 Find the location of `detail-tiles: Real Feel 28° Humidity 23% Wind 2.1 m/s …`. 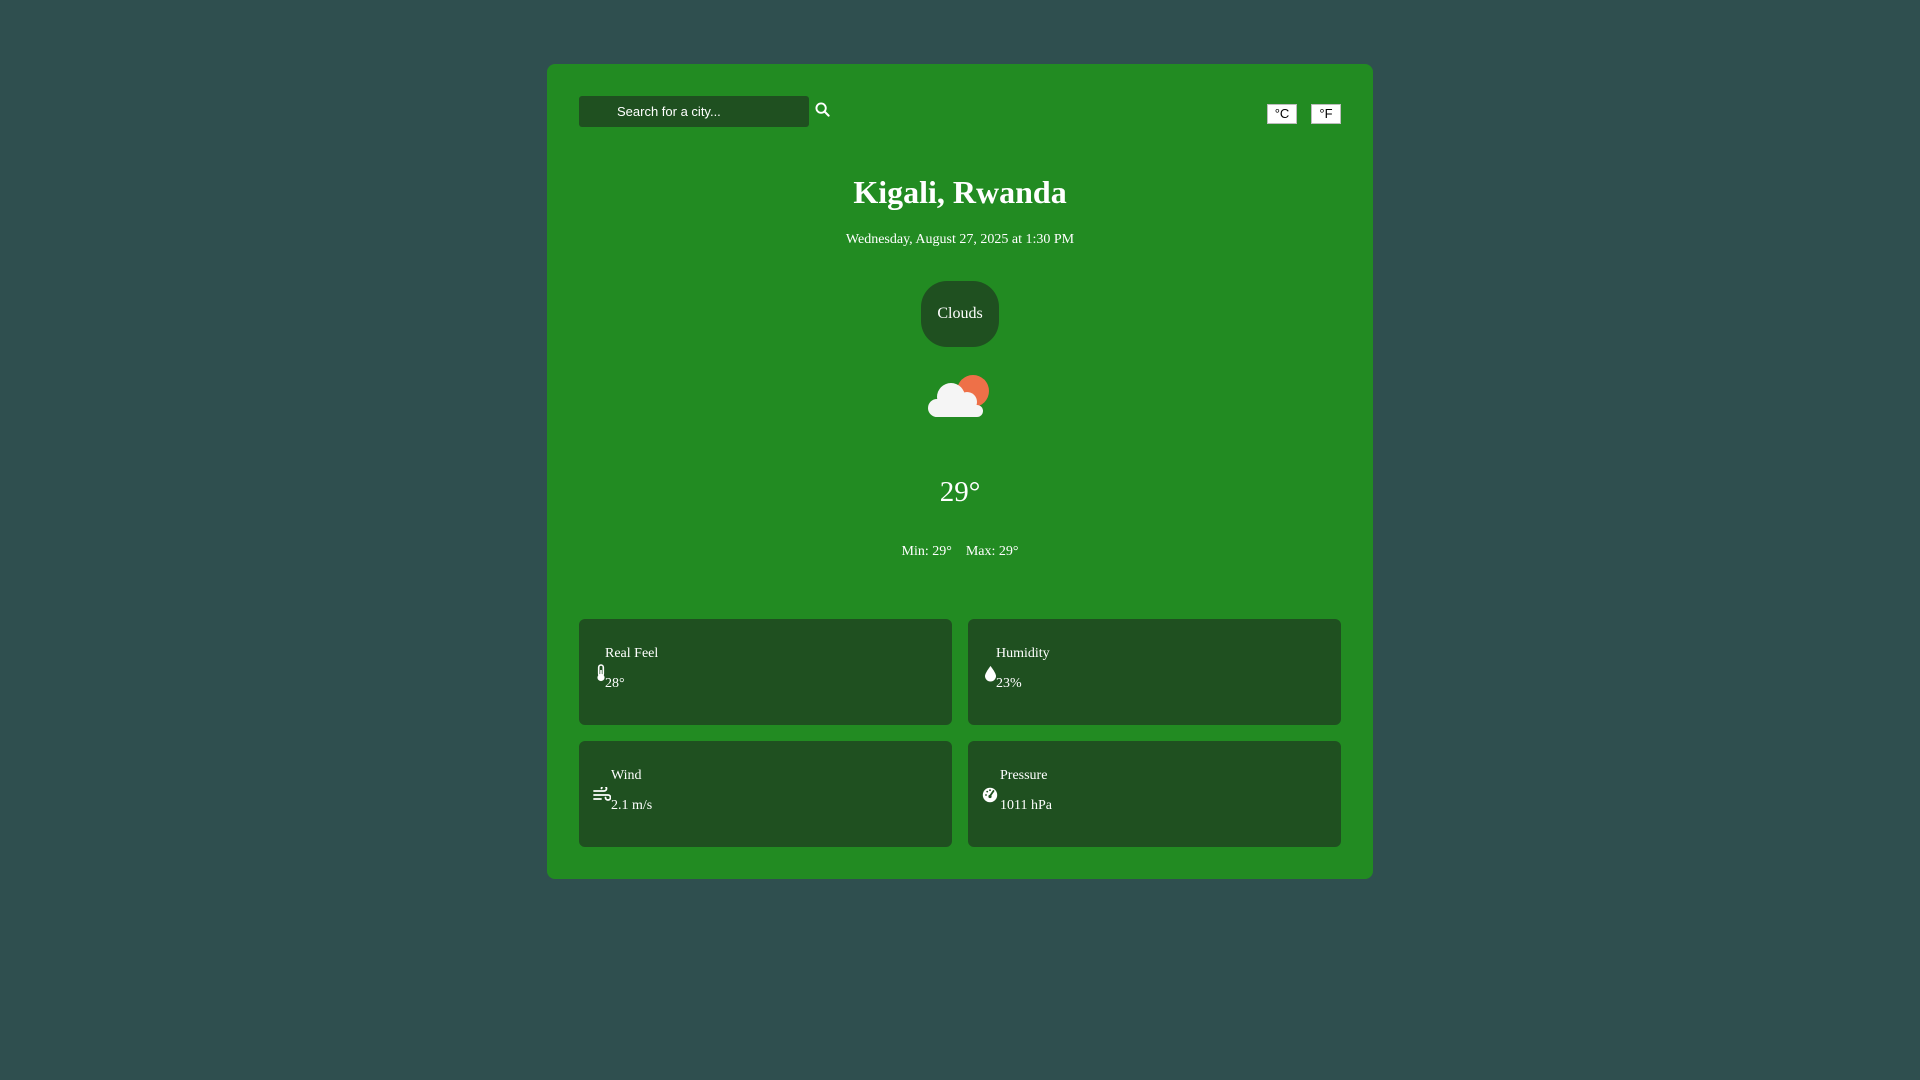

detail-tiles: Real Feel 28° Humidity 23% Wind 2.1 m/s … is located at coordinates (960, 733).